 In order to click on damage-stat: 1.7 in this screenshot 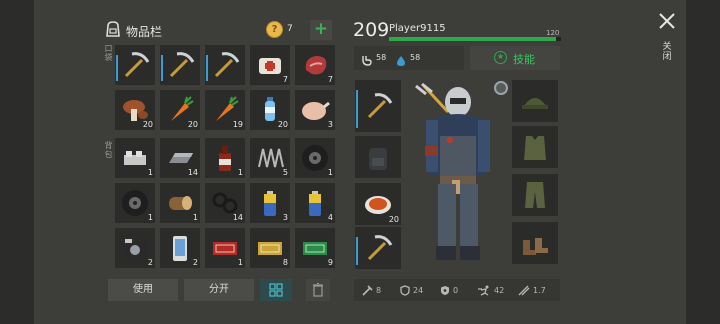, I will do `click(532, 290)`.